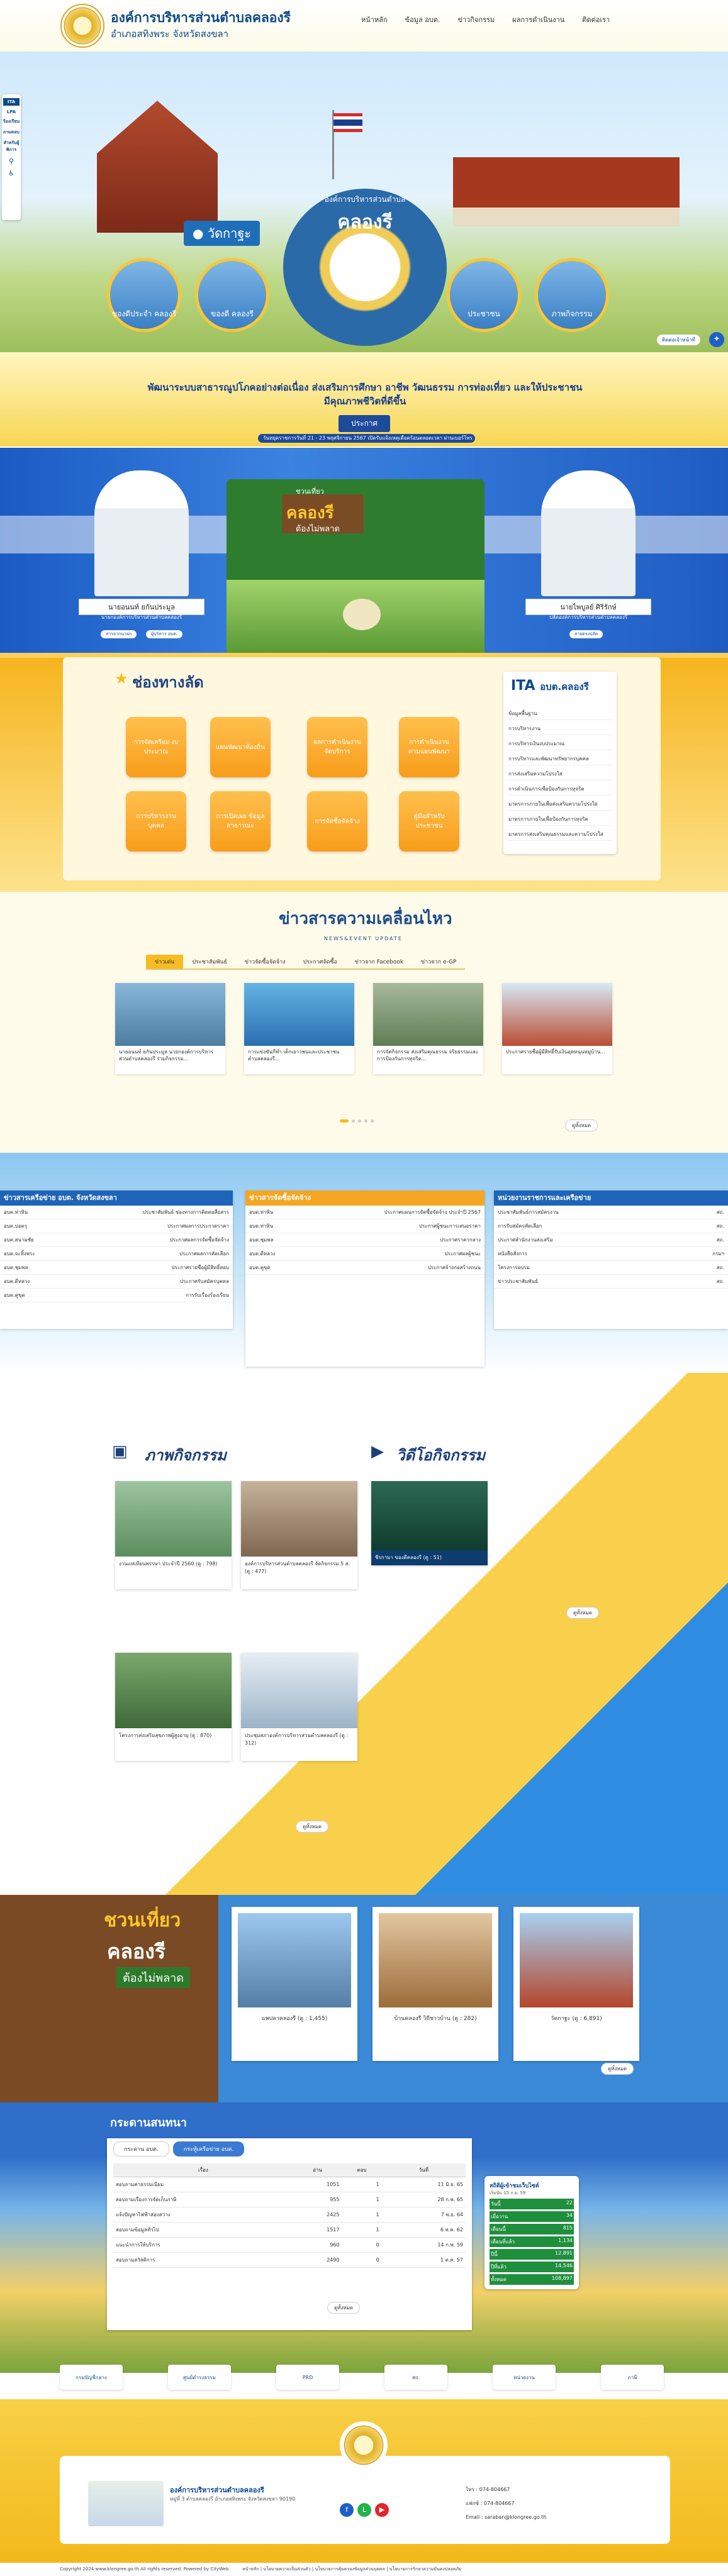 This screenshot has width=728, height=2576. Describe the element at coordinates (379, 962) in the screenshot. I see `tab-facebook: ข่าวจาก Facebook` at that location.